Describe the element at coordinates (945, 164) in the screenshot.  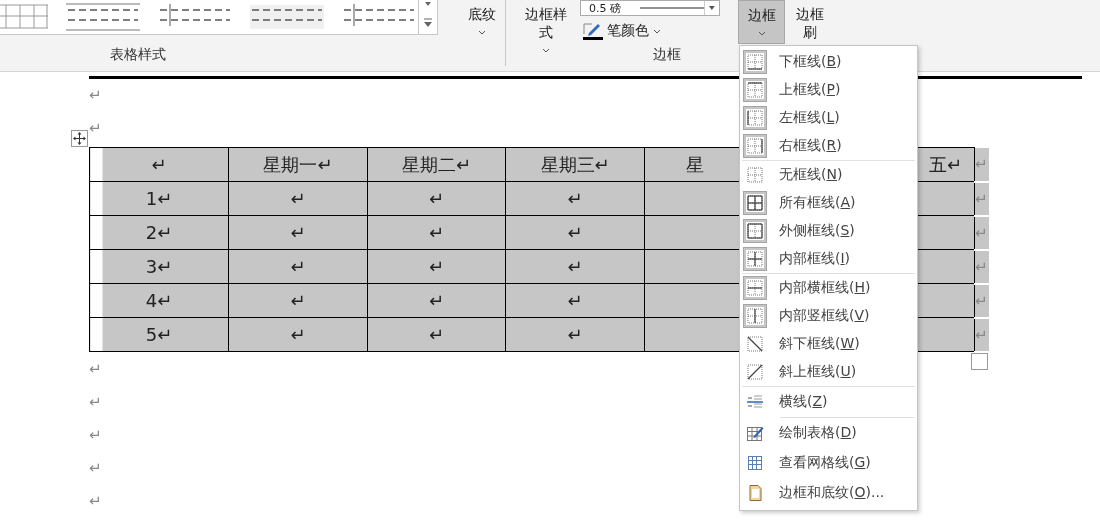
I see `column-header: 五↵` at that location.